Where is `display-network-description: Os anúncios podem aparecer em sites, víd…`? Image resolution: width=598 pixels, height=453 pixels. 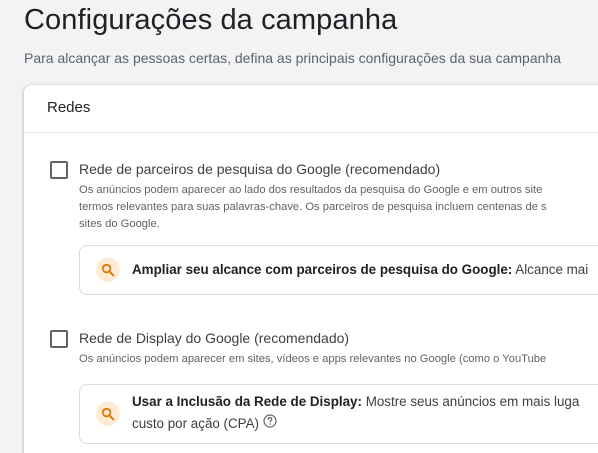 display-network-description: Os anúncios podem aparecer em sites, víd… is located at coordinates (338, 359).